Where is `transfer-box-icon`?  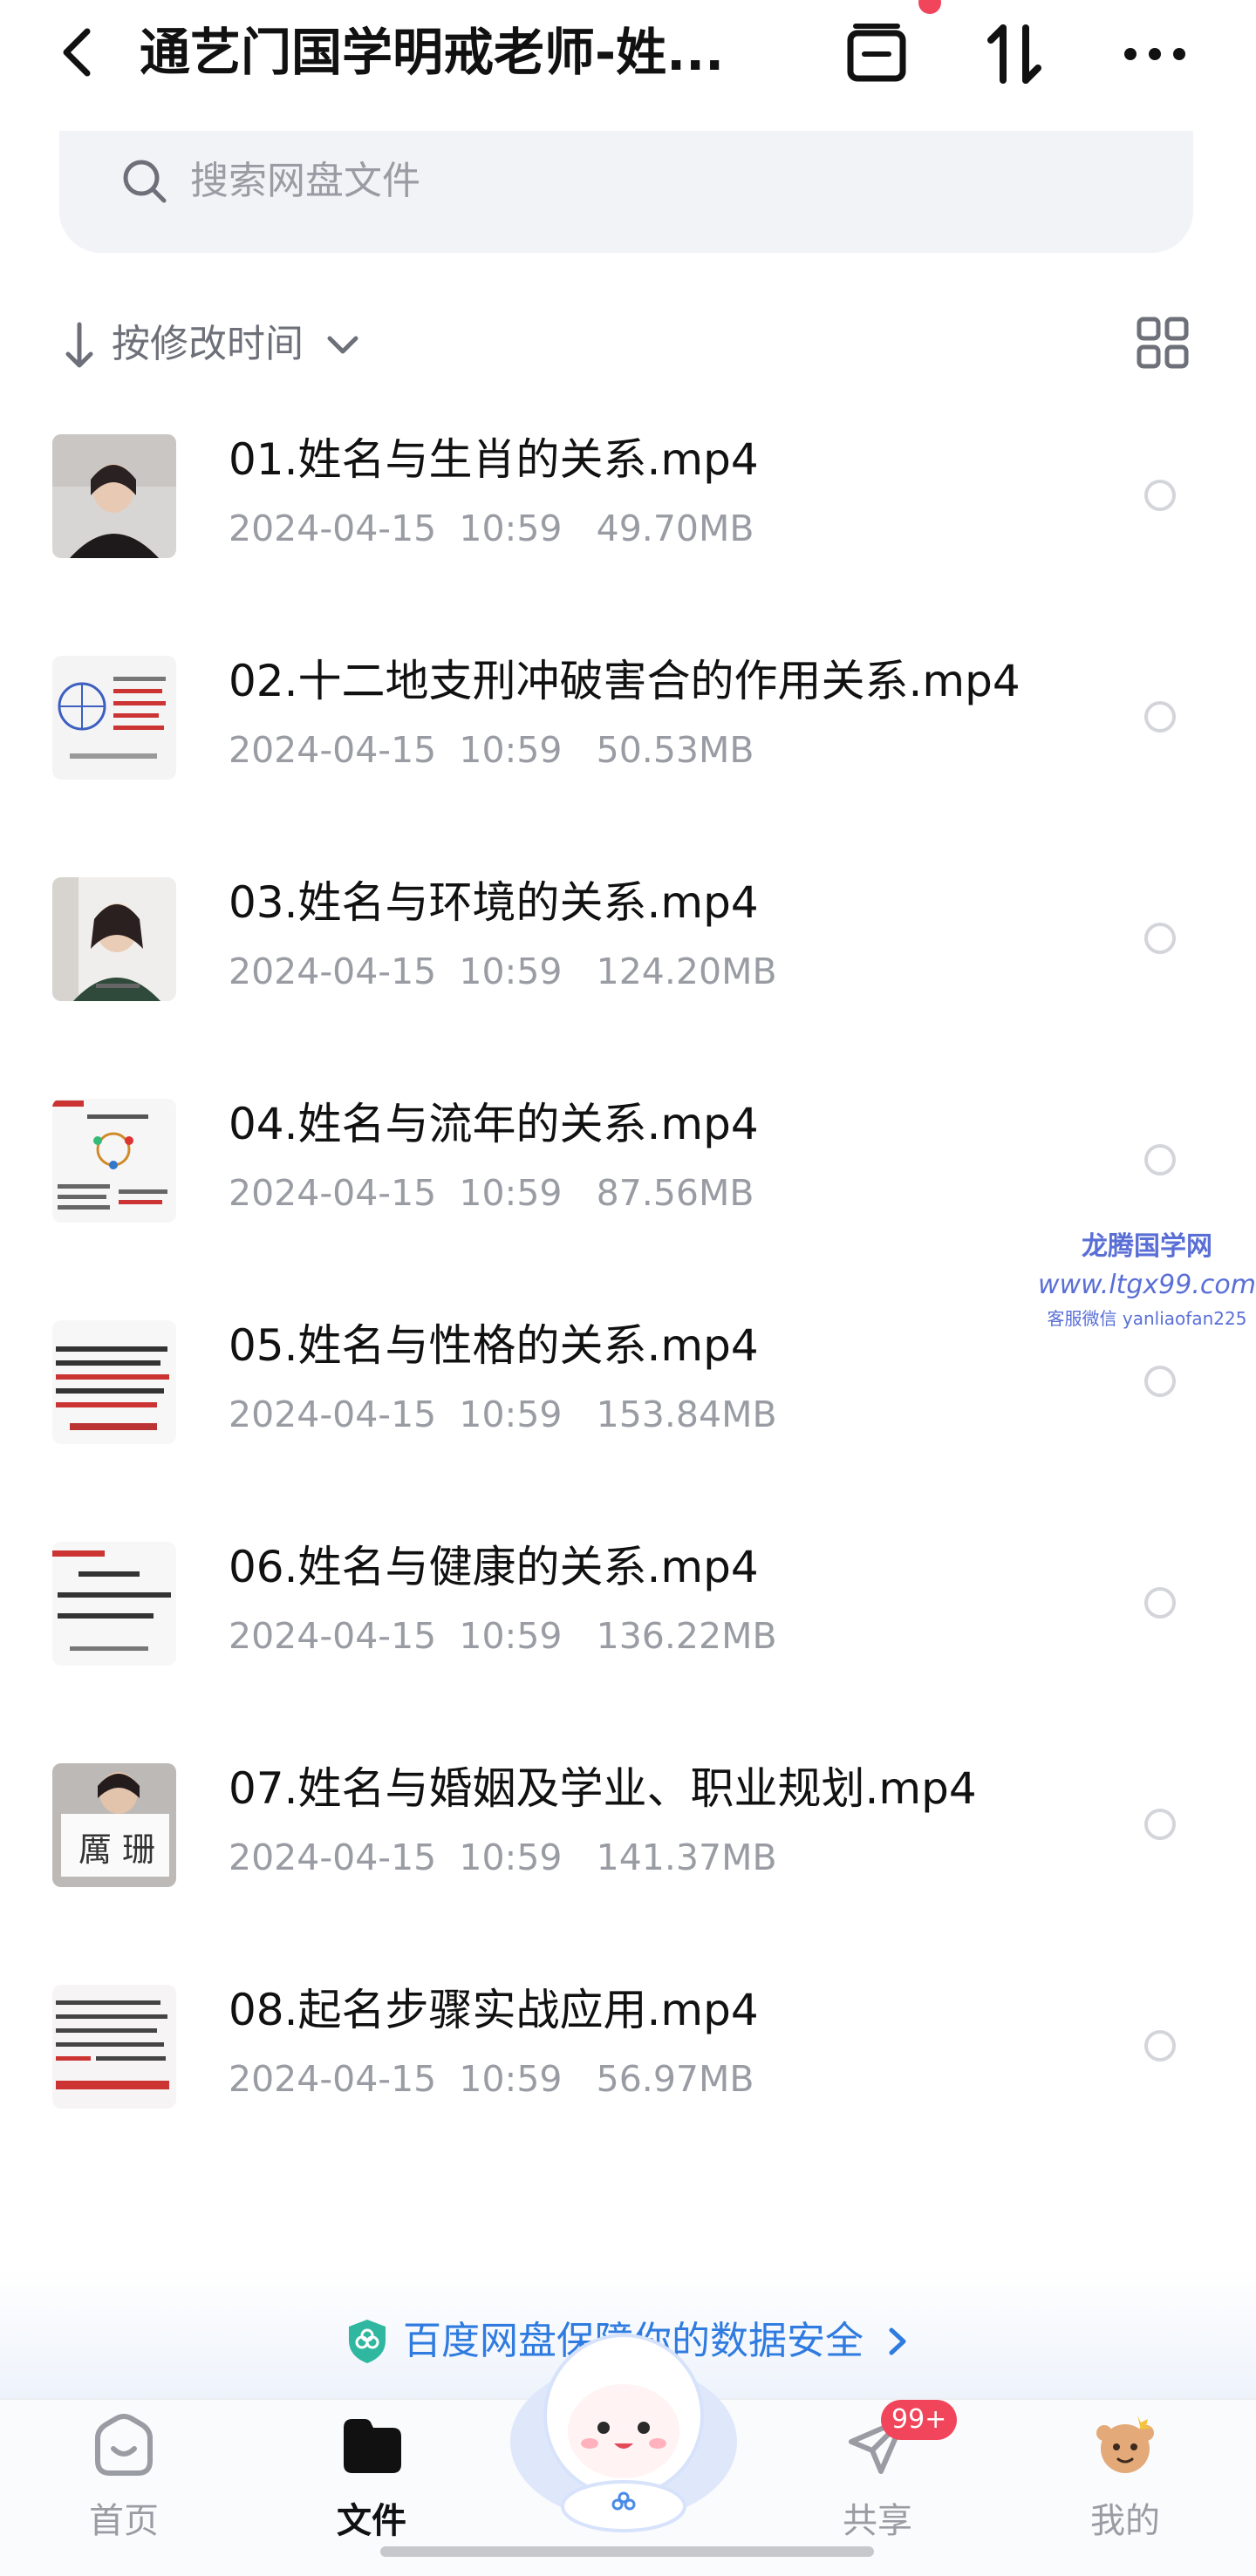 transfer-box-icon is located at coordinates (876, 53).